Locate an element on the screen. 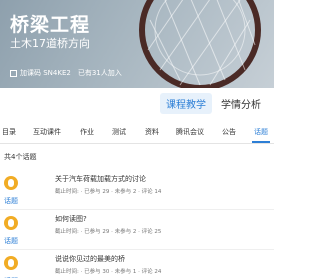 The height and width of the screenshot is (278, 320). tab-materials: 资料 is located at coordinates (152, 132).